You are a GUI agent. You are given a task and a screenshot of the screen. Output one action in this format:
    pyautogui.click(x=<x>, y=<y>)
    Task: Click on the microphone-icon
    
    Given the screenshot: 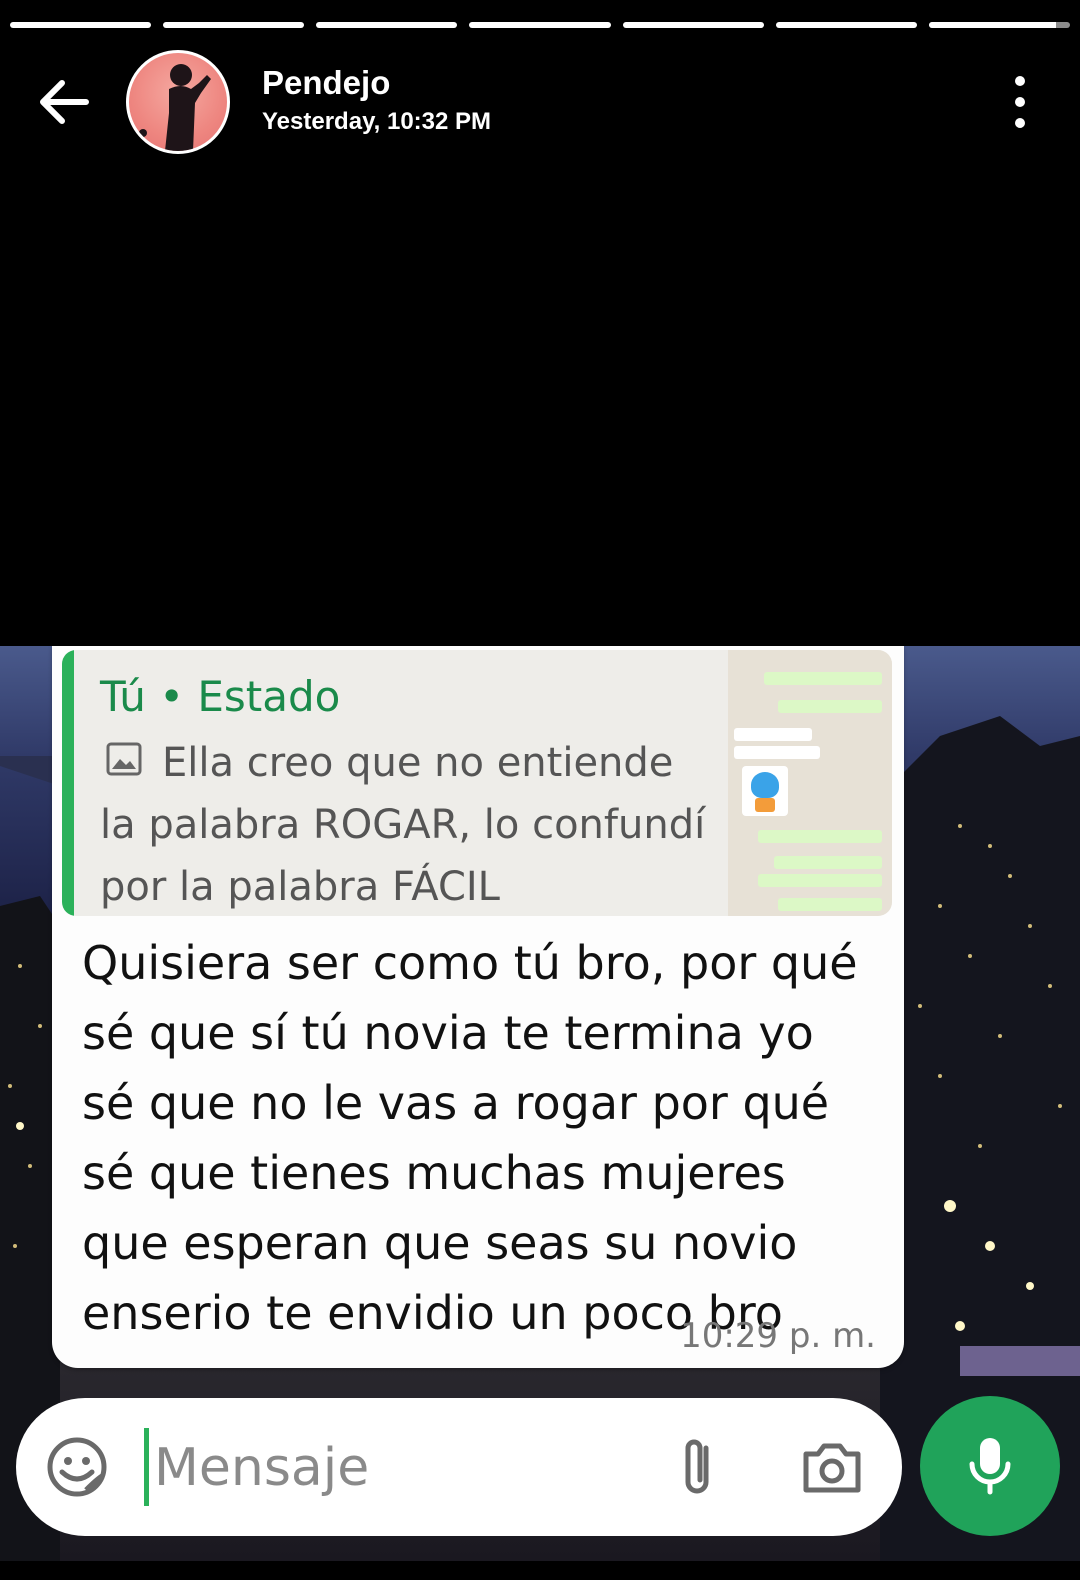 What is the action you would take?
    pyautogui.click(x=990, y=1466)
    